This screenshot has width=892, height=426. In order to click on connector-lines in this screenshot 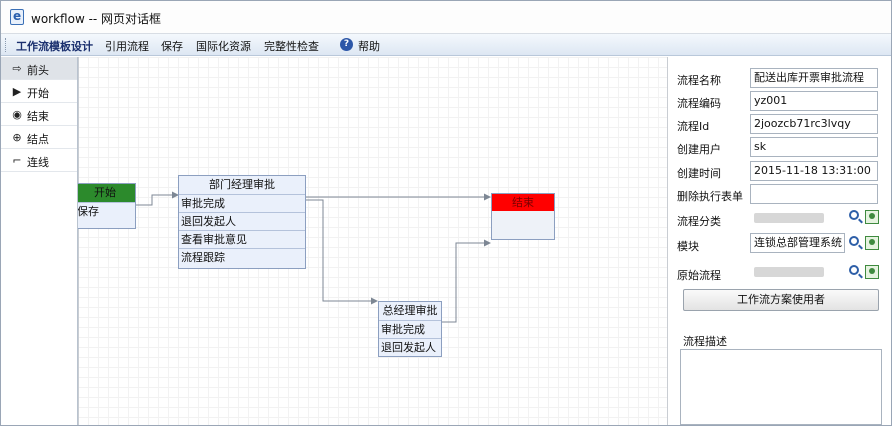, I will do `click(313, 257)`.